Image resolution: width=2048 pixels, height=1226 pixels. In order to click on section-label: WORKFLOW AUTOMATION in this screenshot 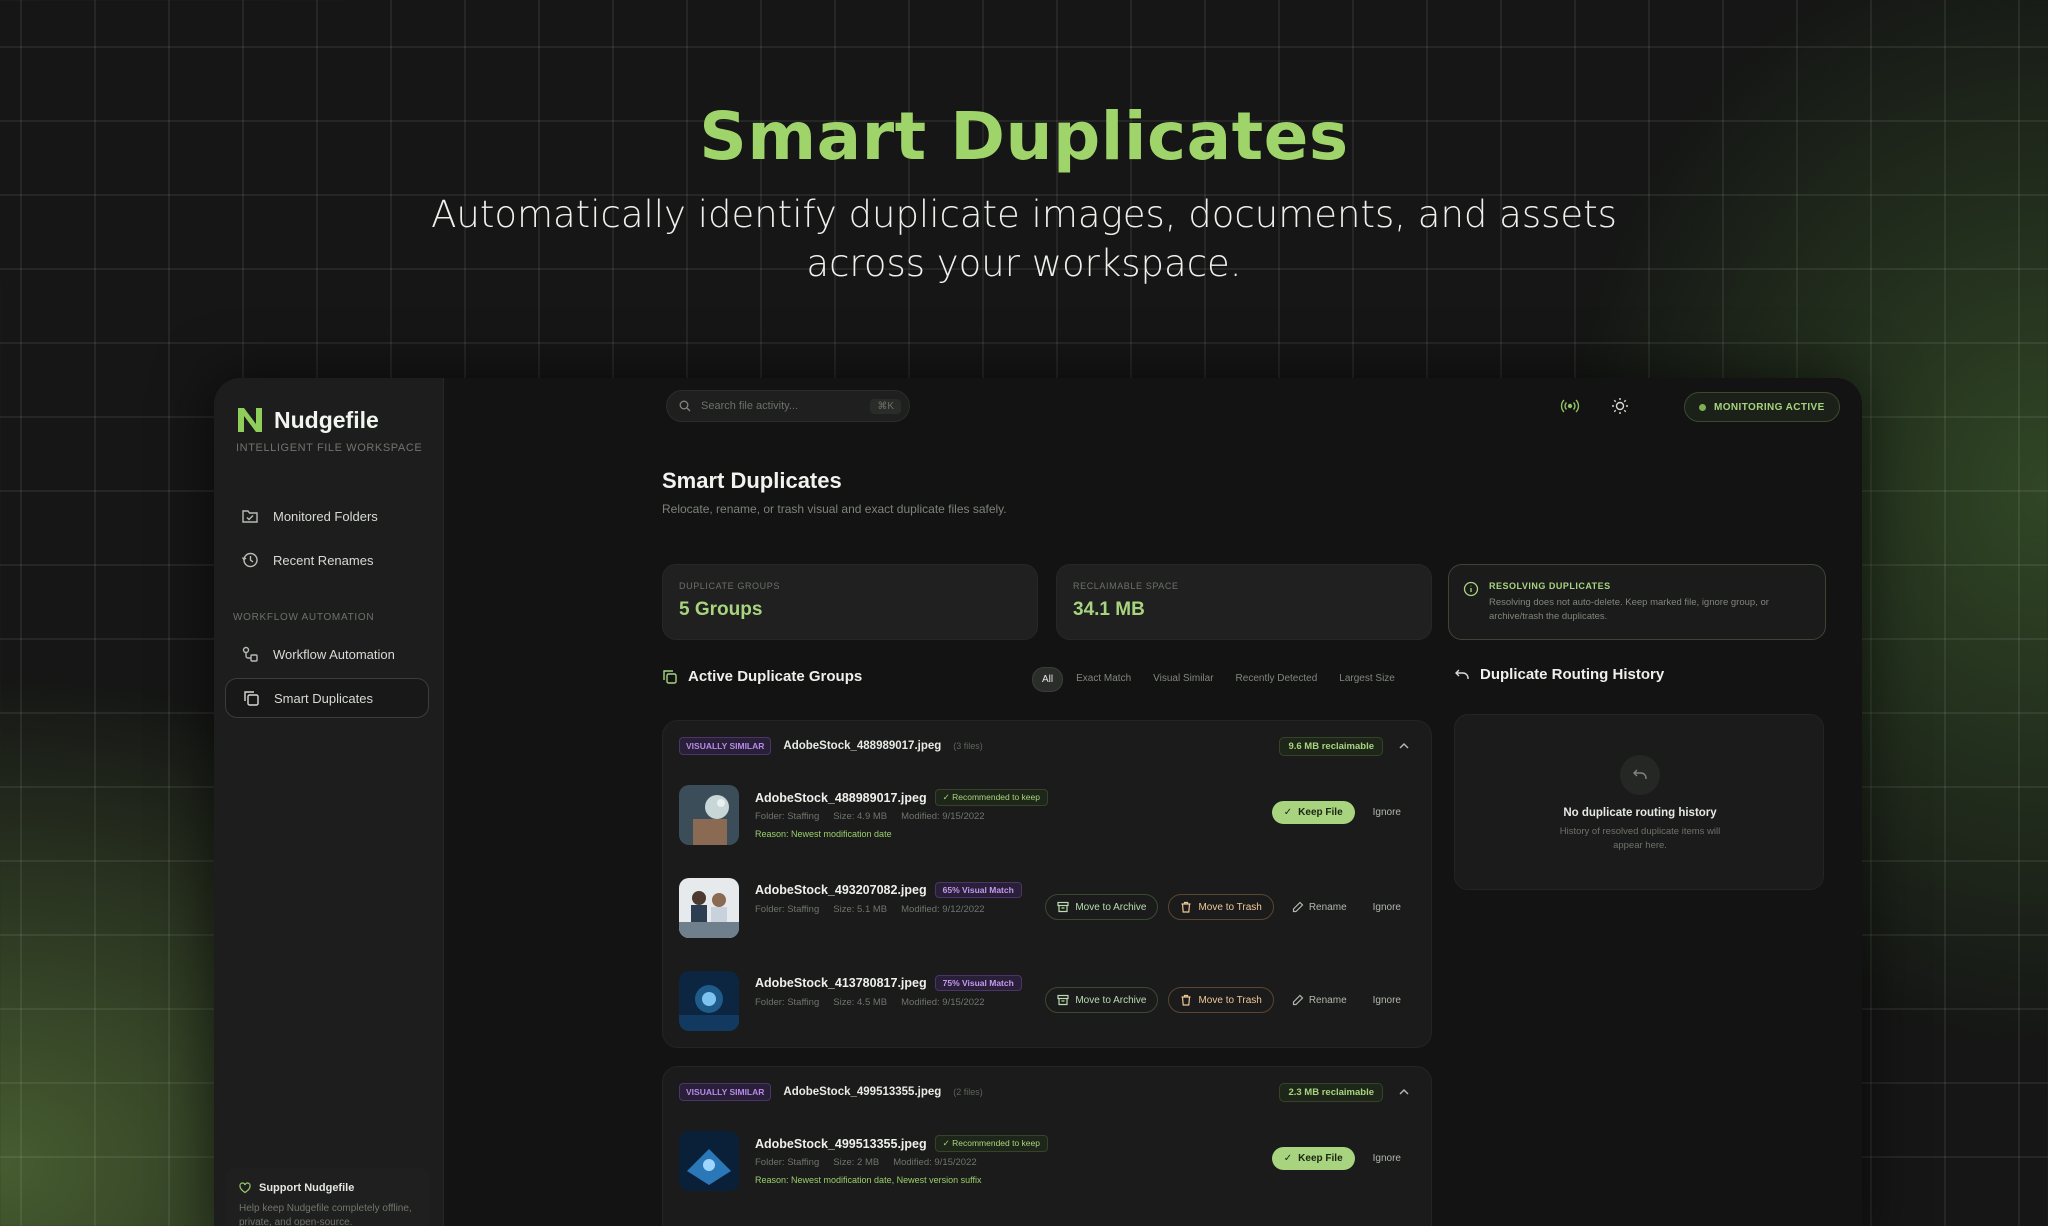, I will do `click(304, 617)`.